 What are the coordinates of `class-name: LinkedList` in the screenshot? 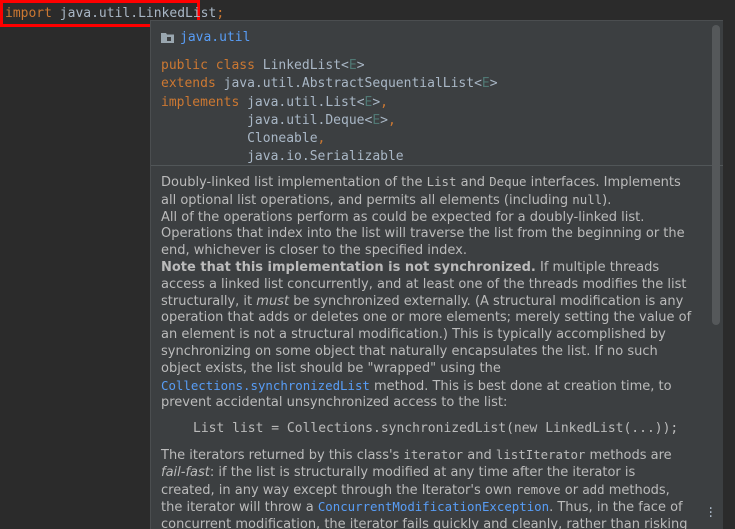 It's located at (302, 65).